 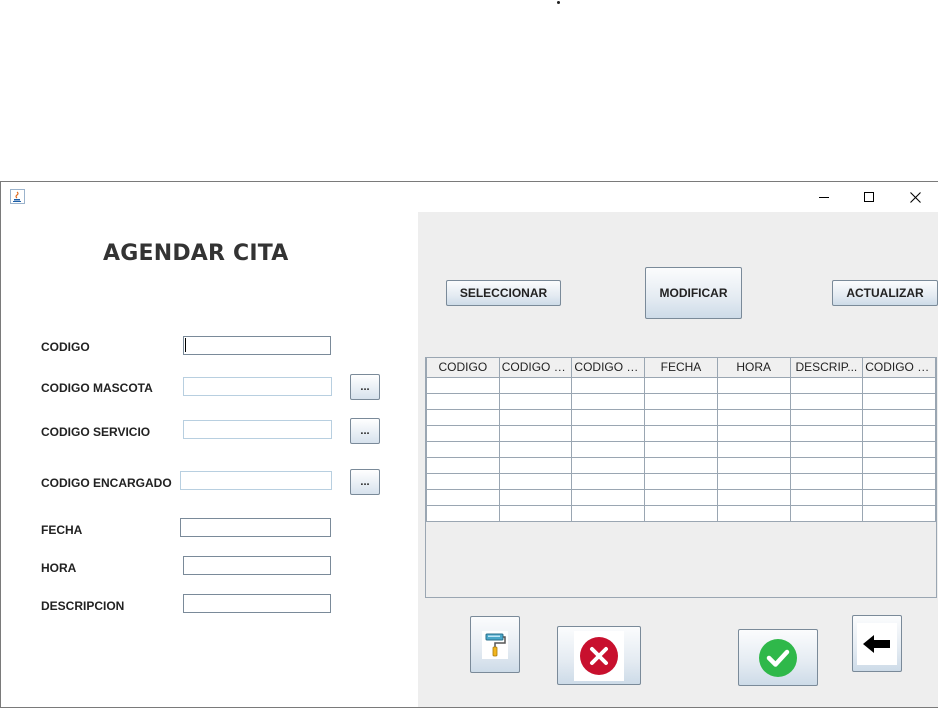 What do you see at coordinates (681, 368) in the screenshot?
I see `column-header: FECHA` at bounding box center [681, 368].